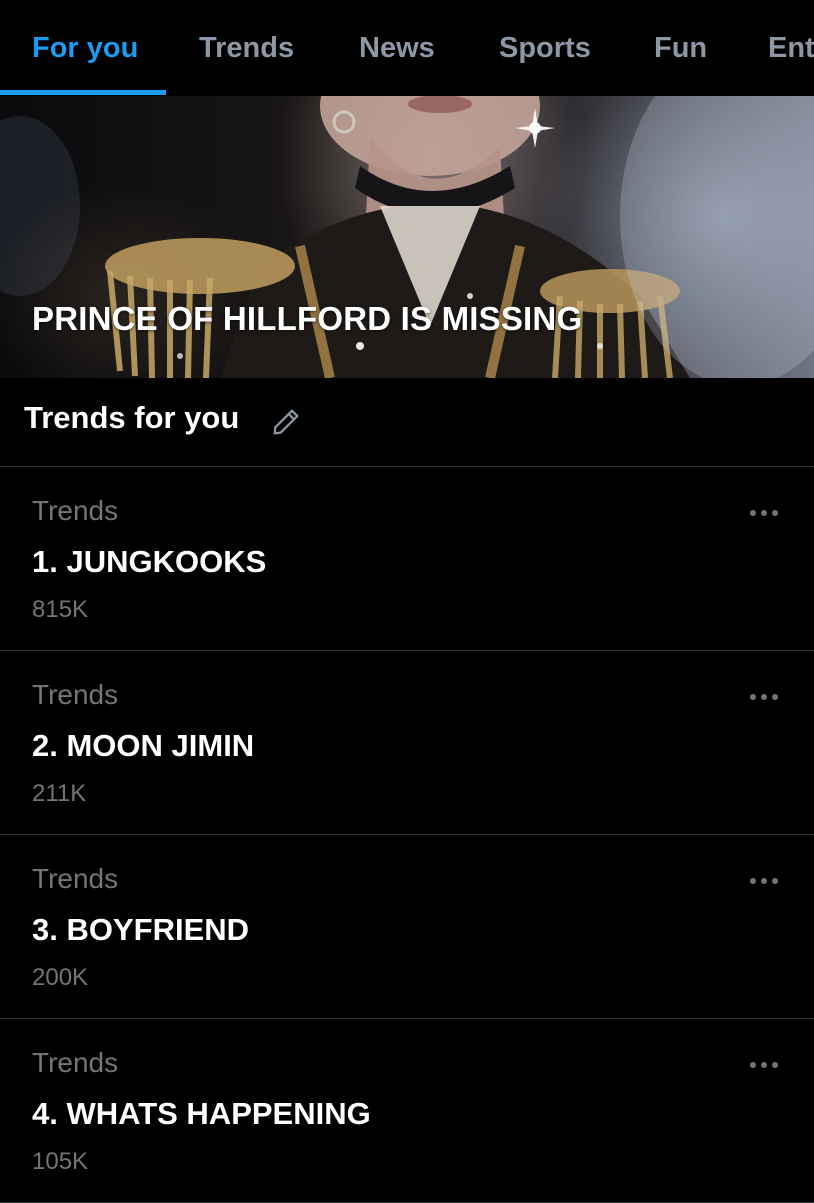  I want to click on active-tab-indicator, so click(83, 92).